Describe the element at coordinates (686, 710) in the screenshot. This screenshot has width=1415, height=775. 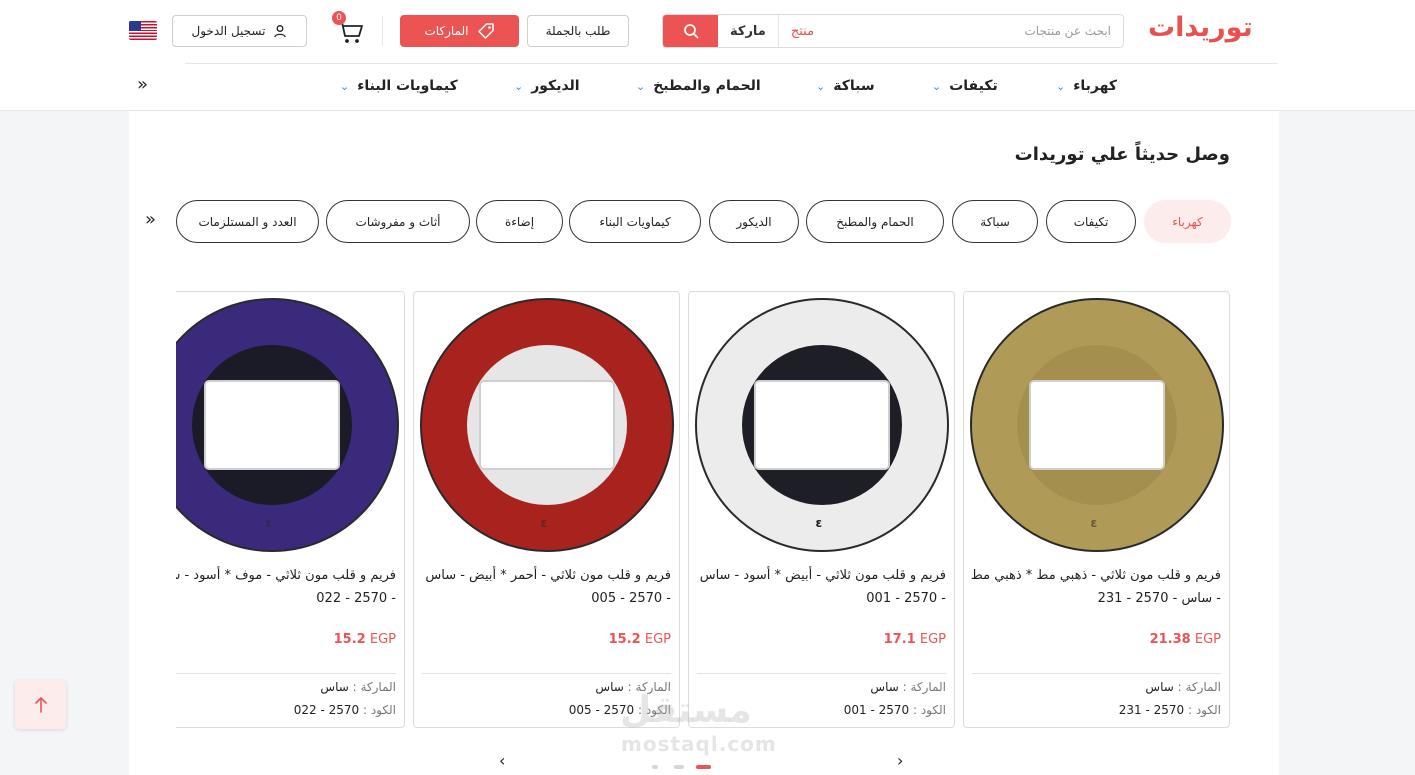
I see `watermark-text: مستقل` at that location.